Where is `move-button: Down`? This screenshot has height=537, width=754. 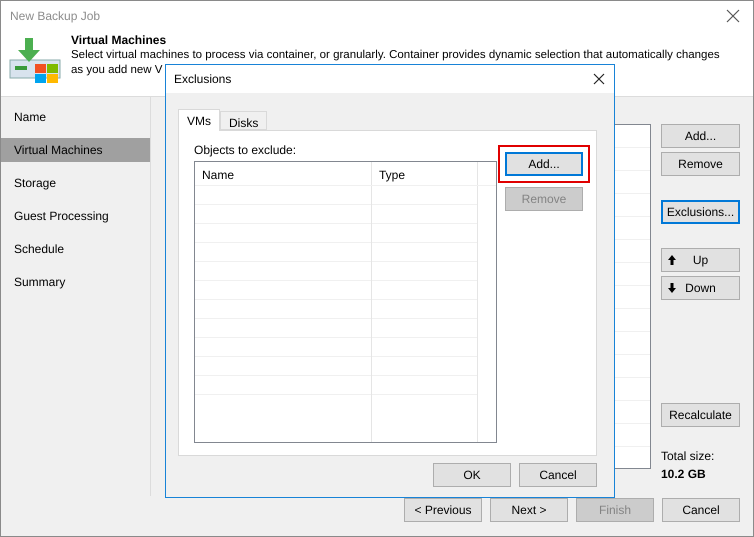 move-button: Down is located at coordinates (700, 288).